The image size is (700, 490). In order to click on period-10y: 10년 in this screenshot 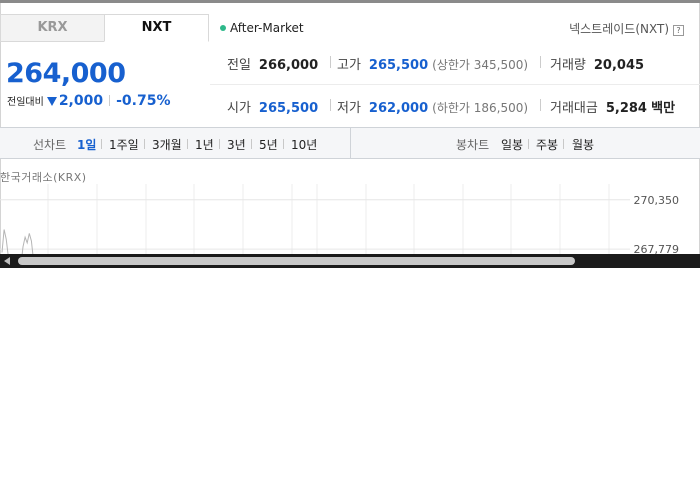, I will do `click(304, 144)`.